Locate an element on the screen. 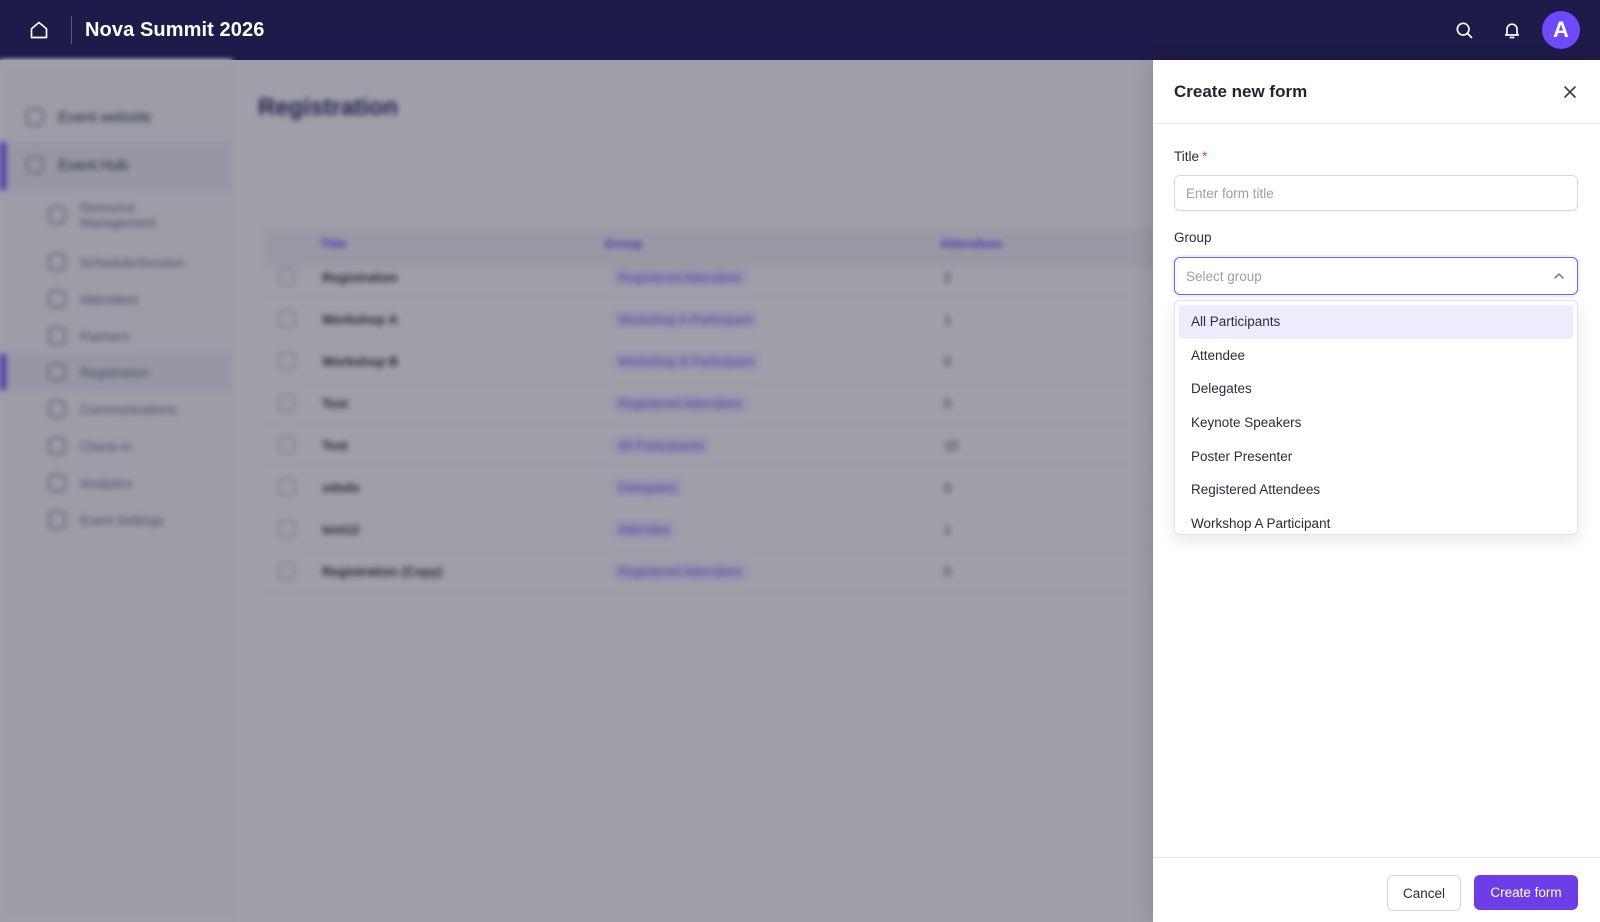 The height and width of the screenshot is (922, 1600). group-option: Registered Attendees is located at coordinates (1376, 490).